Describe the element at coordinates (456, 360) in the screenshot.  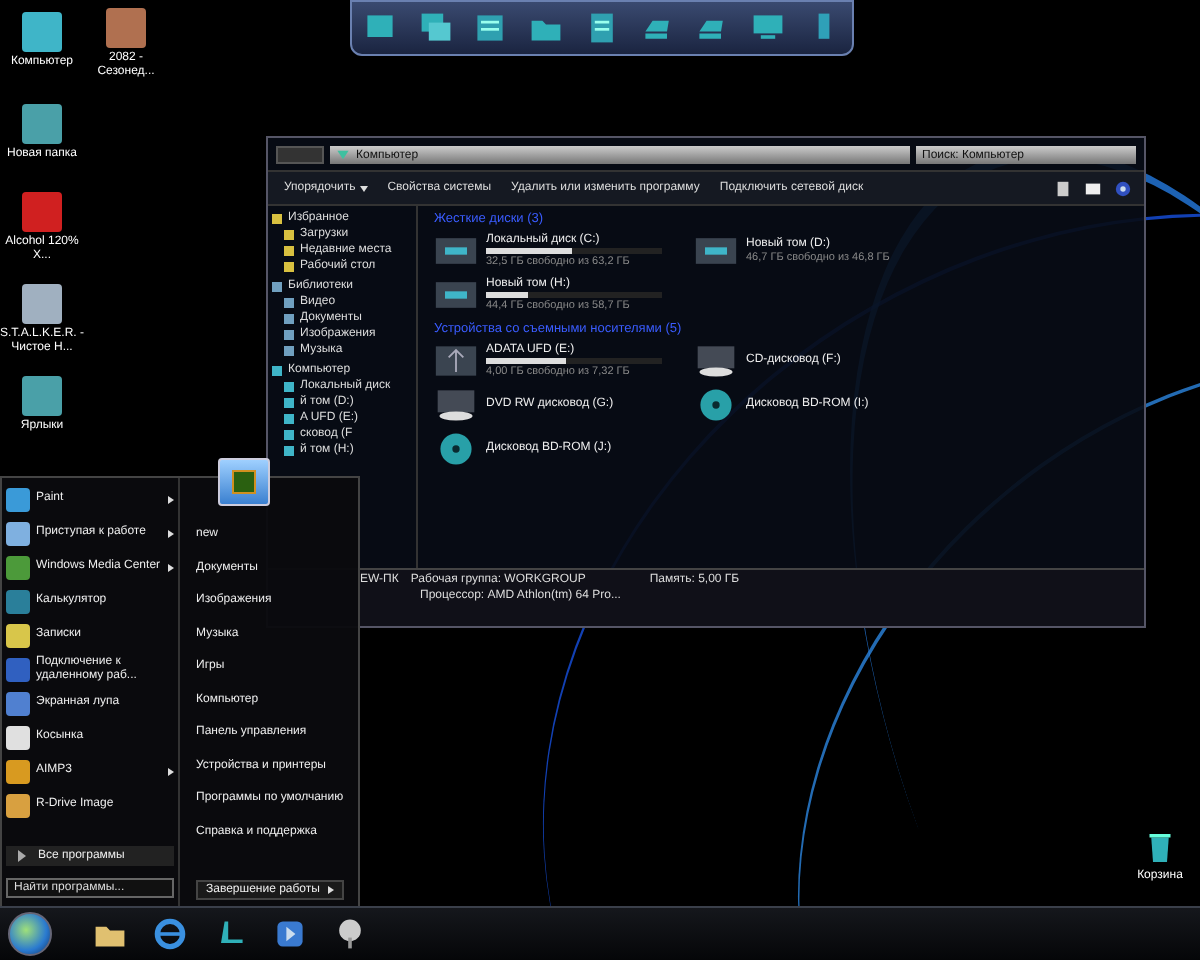
I see `usb-drive-icon` at that location.